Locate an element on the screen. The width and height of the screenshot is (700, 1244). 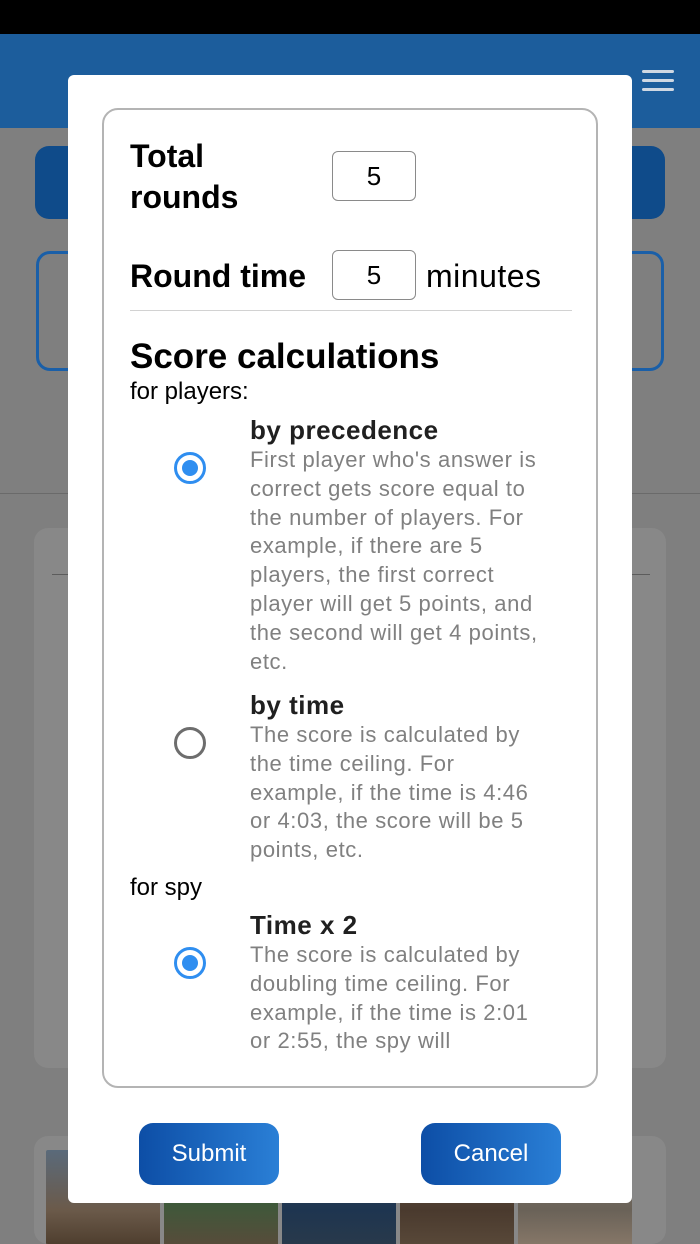
round-time-input is located at coordinates (374, 275).